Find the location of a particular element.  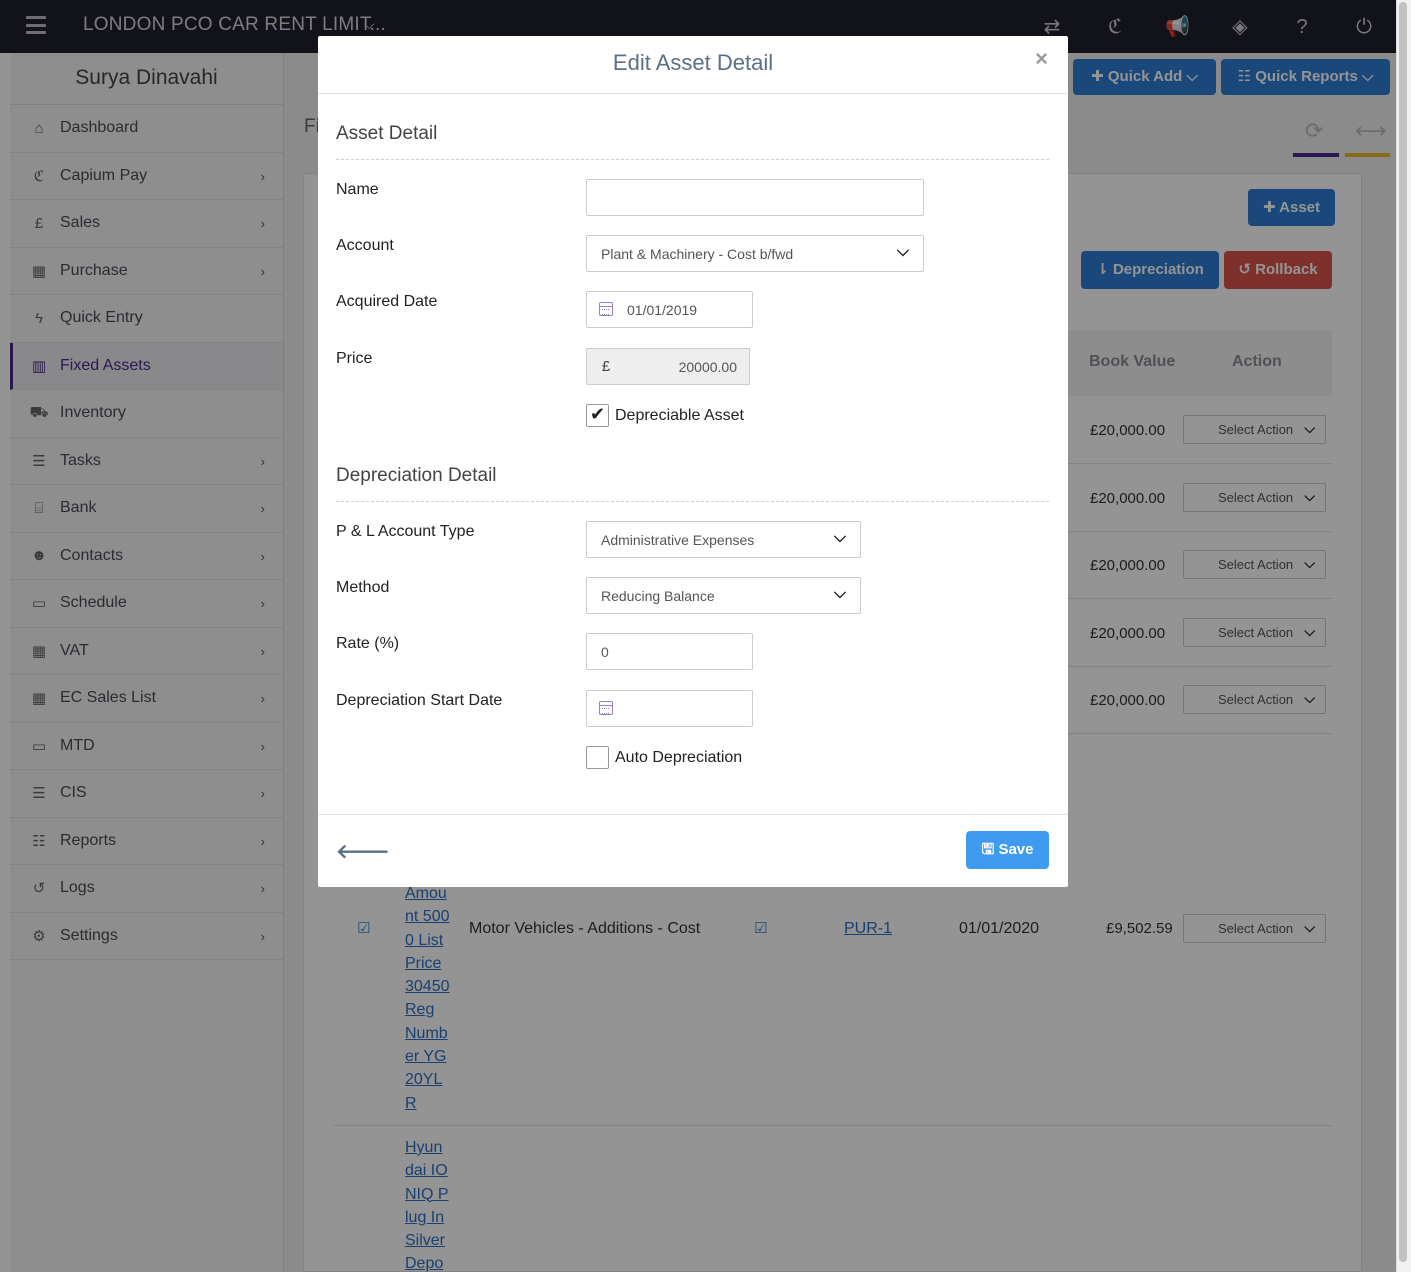

depreciable-asset-label: Depreciable Asset is located at coordinates (679, 416).